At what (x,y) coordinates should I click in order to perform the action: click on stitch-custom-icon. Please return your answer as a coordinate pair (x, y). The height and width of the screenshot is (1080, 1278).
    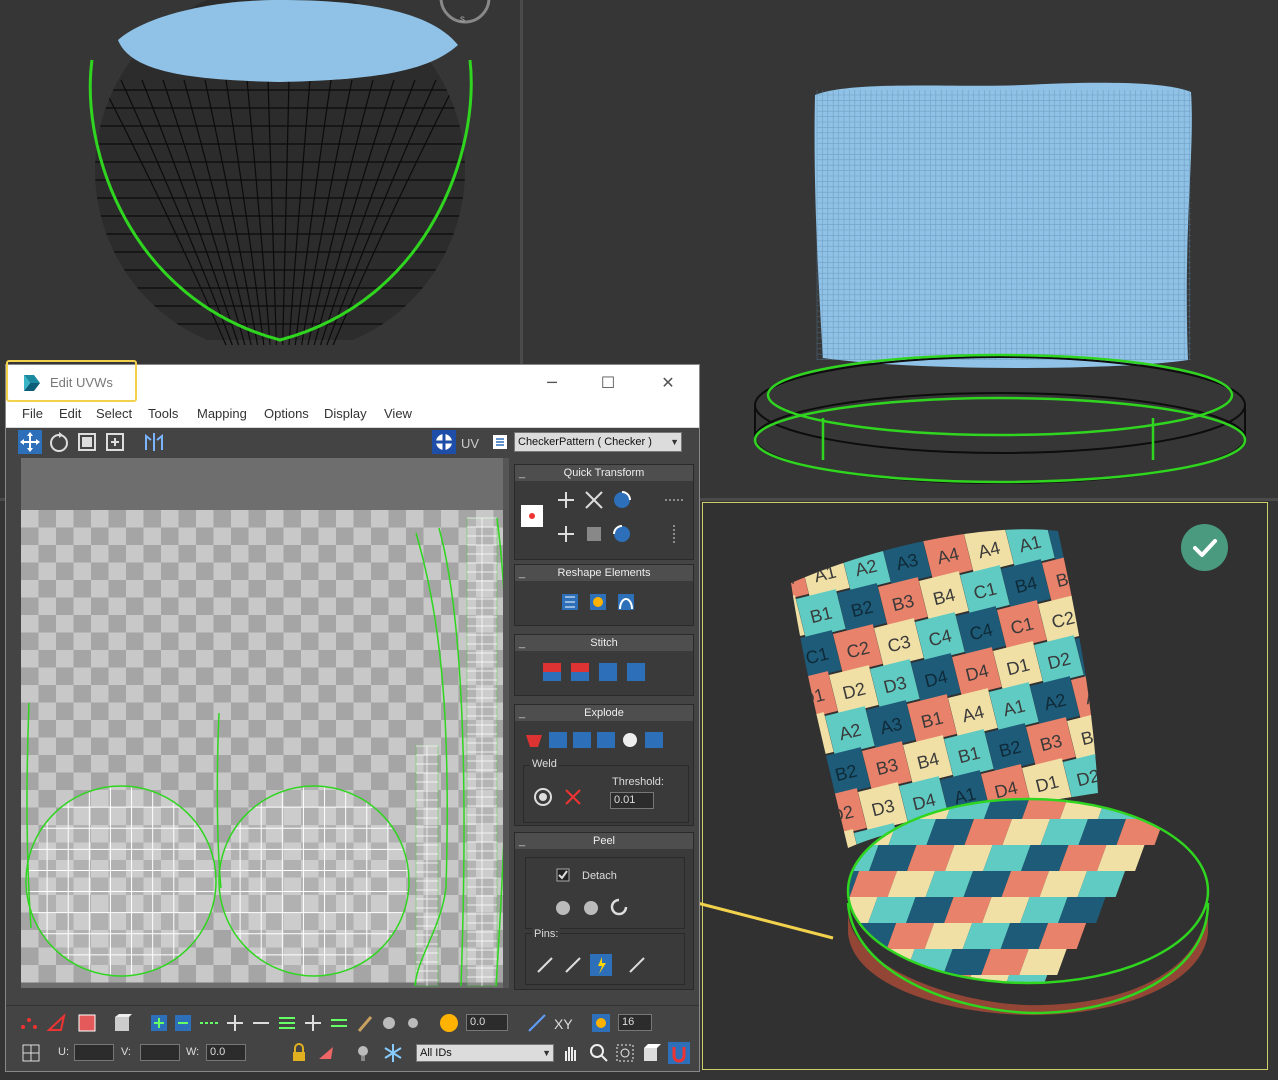
    Looking at the image, I should click on (636, 672).